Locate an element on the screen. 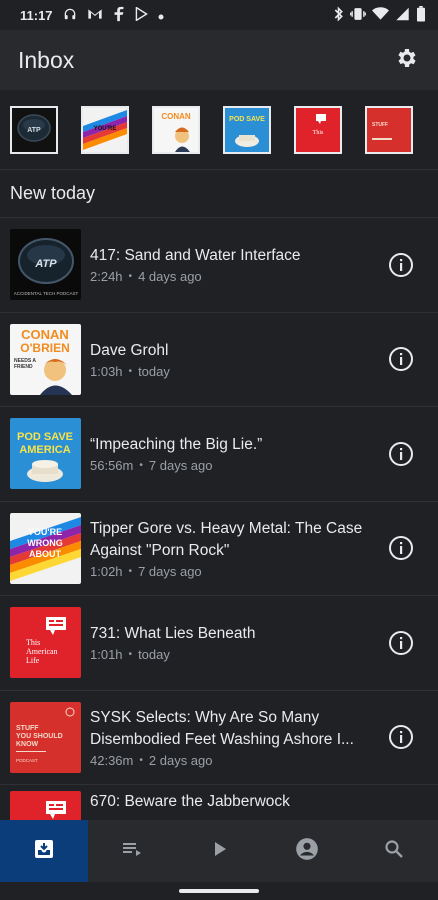  episode-text: 731: What Lies Beneath 1:01h • today is located at coordinates (234, 642).